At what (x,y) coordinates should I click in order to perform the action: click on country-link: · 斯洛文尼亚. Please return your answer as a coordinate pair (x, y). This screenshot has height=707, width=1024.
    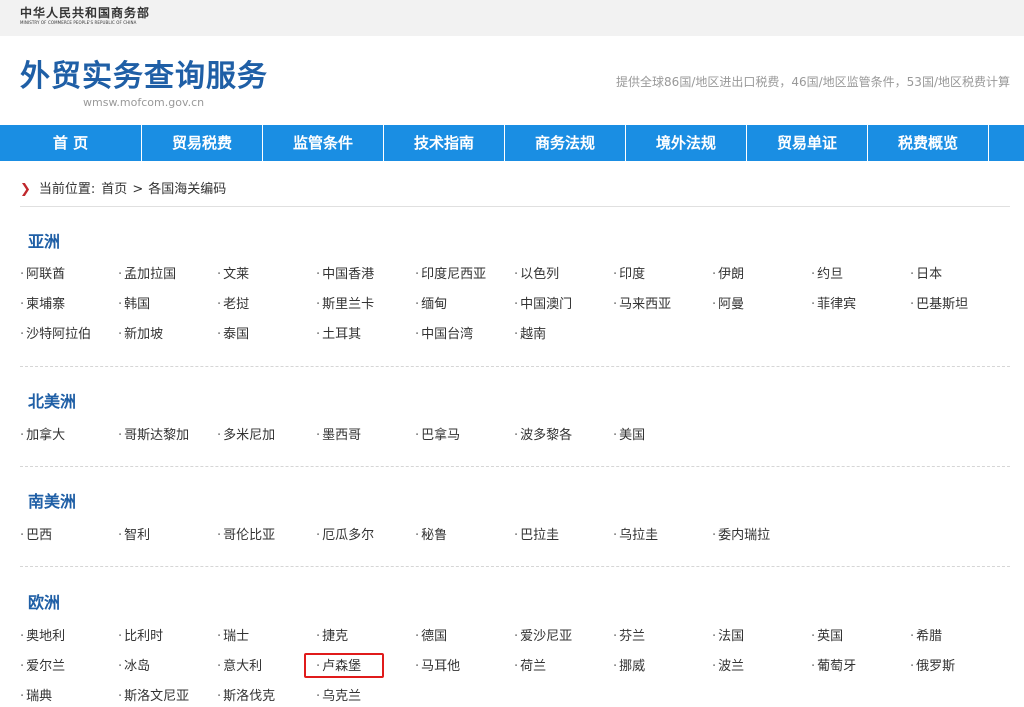
    Looking at the image, I should click on (153, 697).